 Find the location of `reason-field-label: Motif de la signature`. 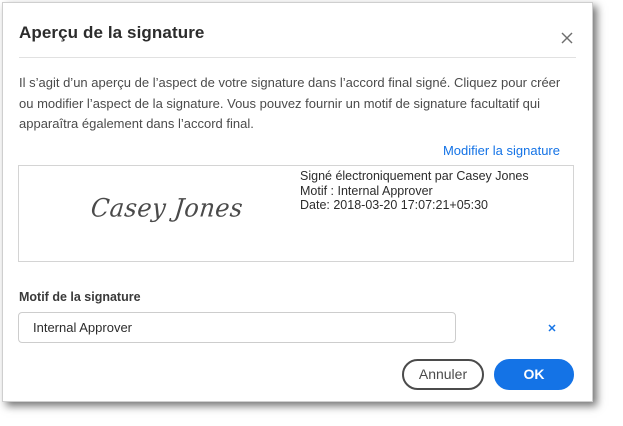

reason-field-label: Motif de la signature is located at coordinates (80, 297).